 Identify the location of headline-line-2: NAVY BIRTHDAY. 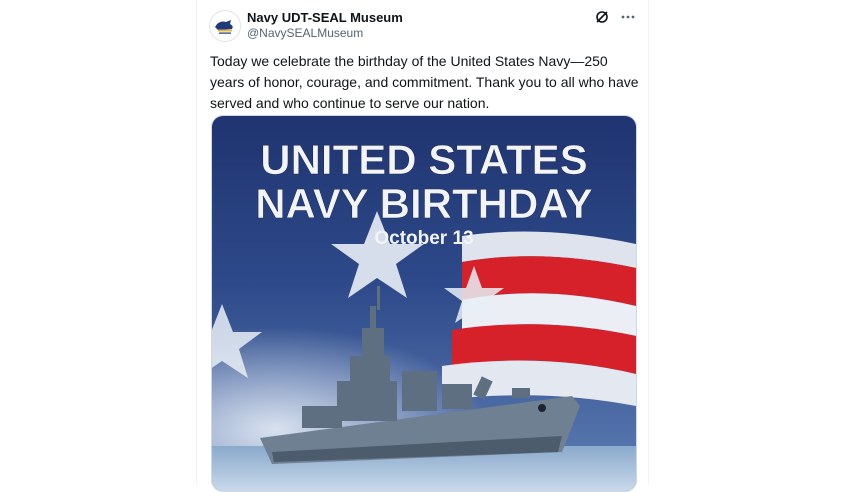
(424, 203).